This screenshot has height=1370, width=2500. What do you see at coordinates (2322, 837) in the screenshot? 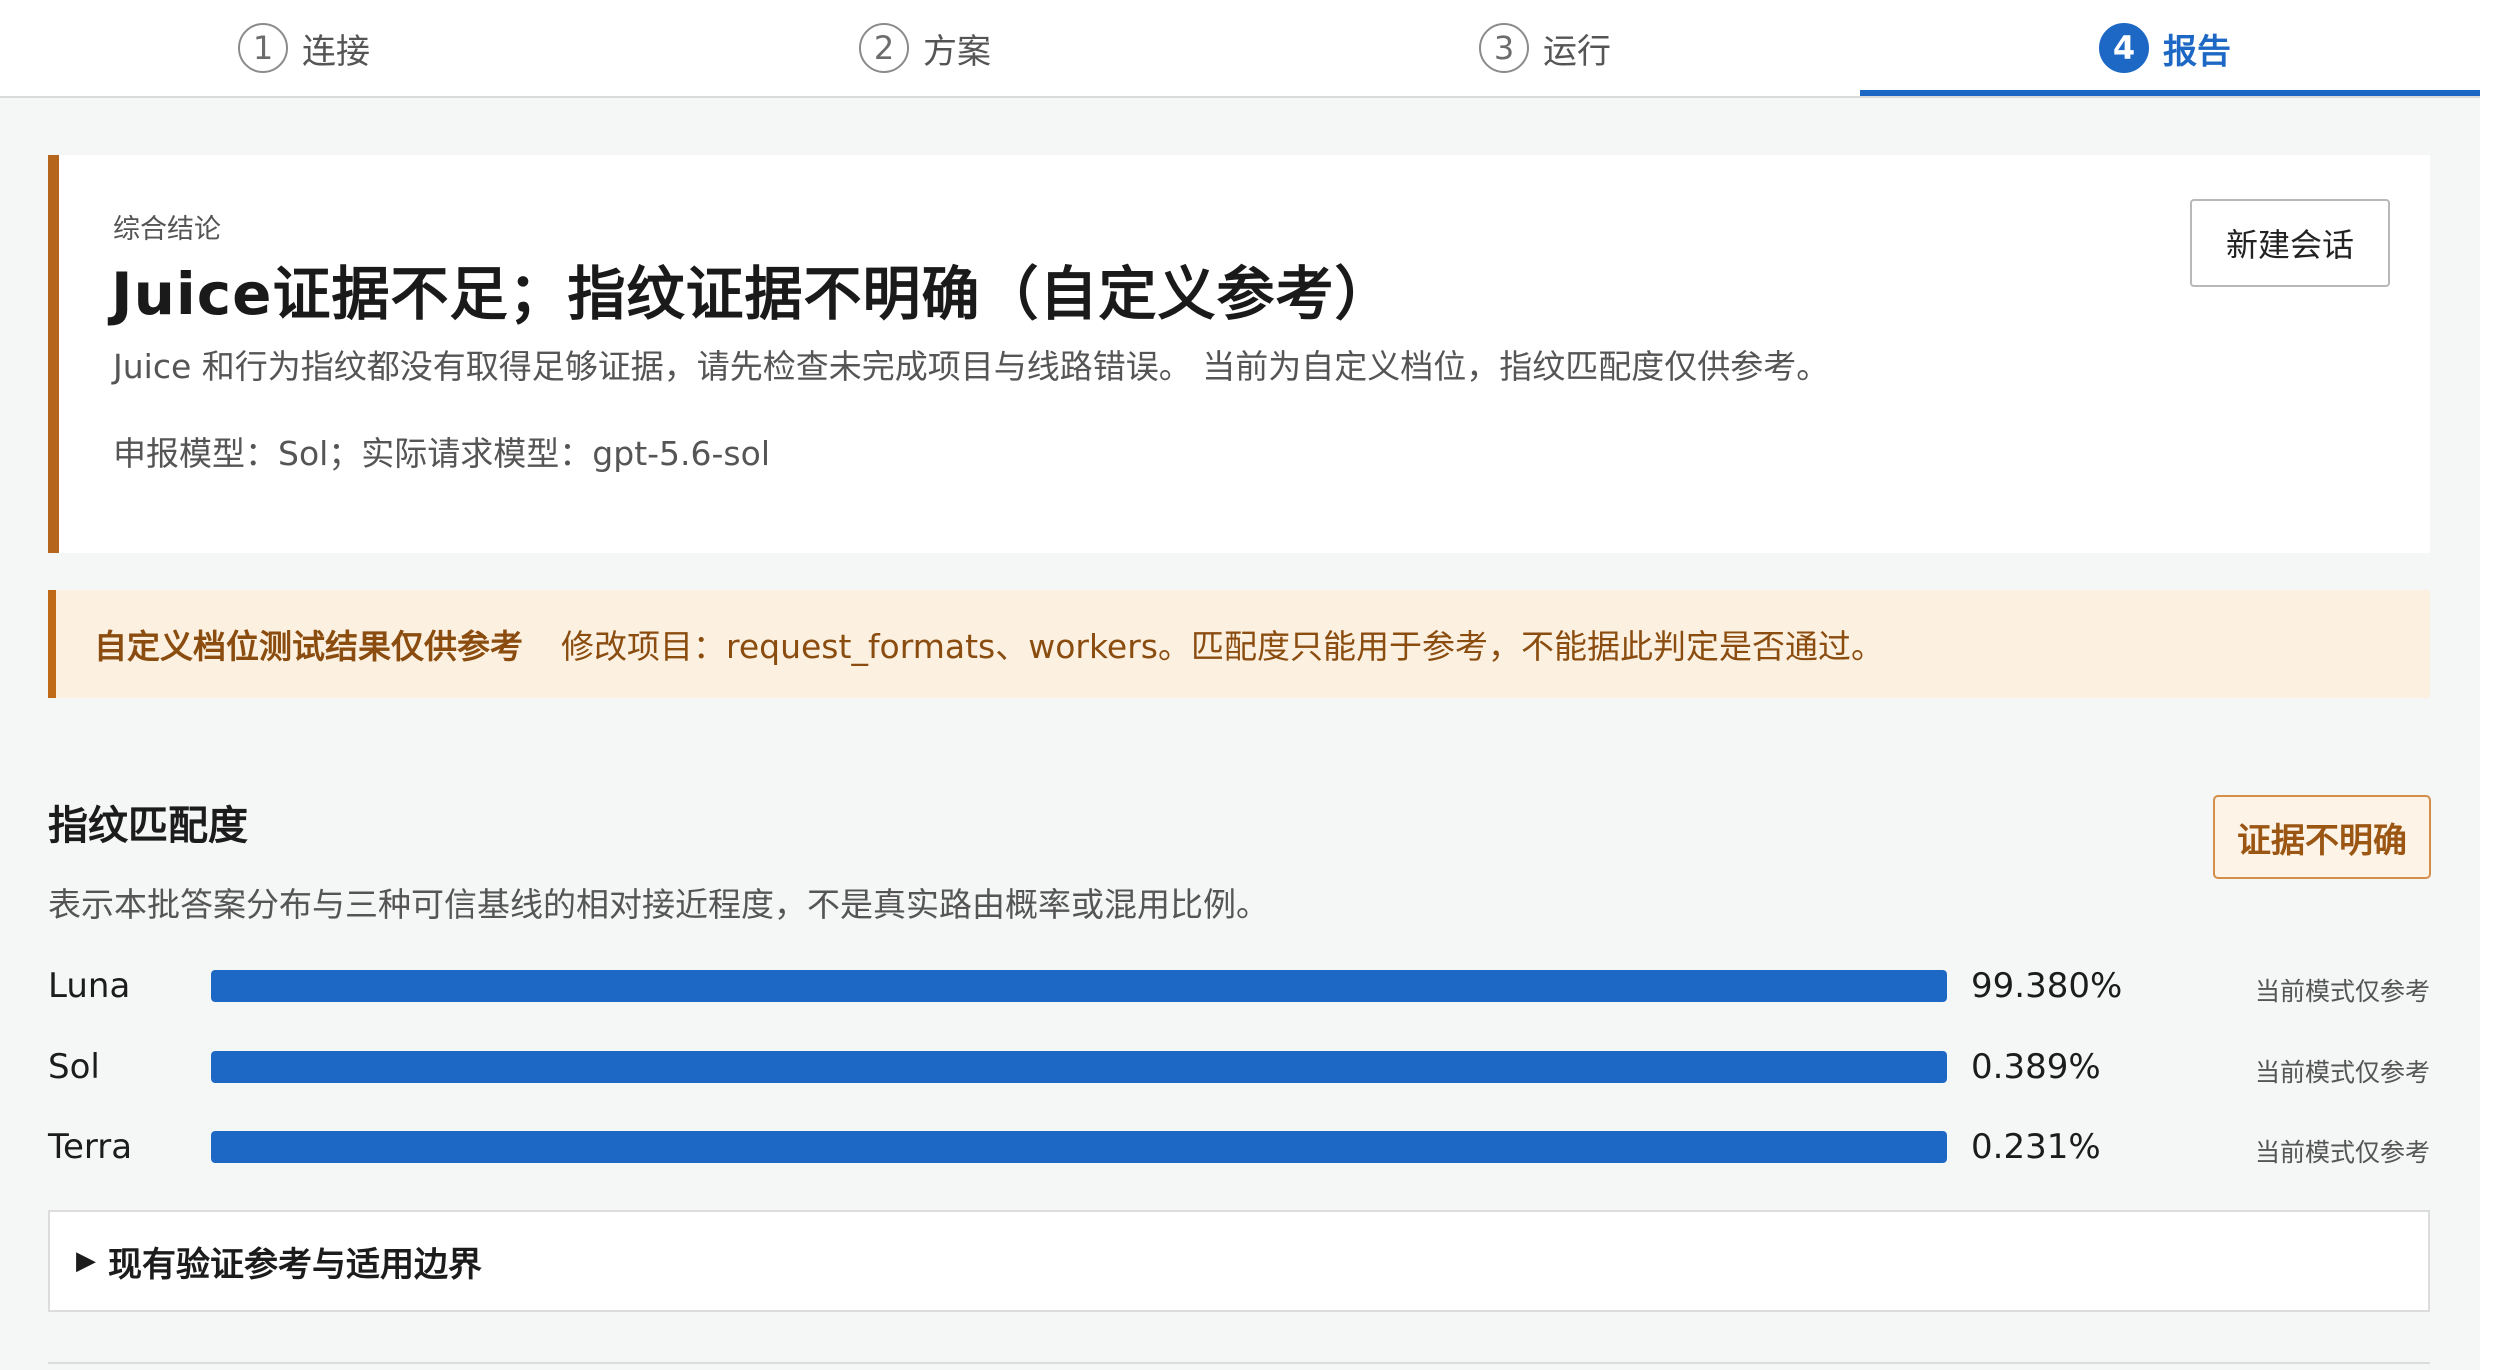
I see `evidence-status-badge: 证据不明确` at bounding box center [2322, 837].